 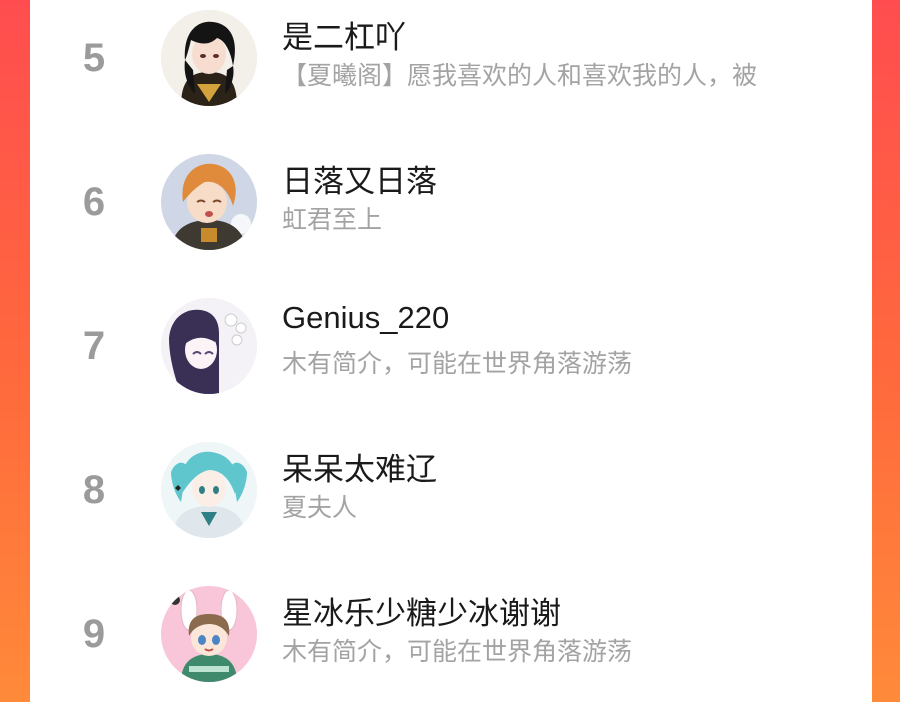 I want to click on avatar-anime-teal-hair-icon, so click(x=209, y=490).